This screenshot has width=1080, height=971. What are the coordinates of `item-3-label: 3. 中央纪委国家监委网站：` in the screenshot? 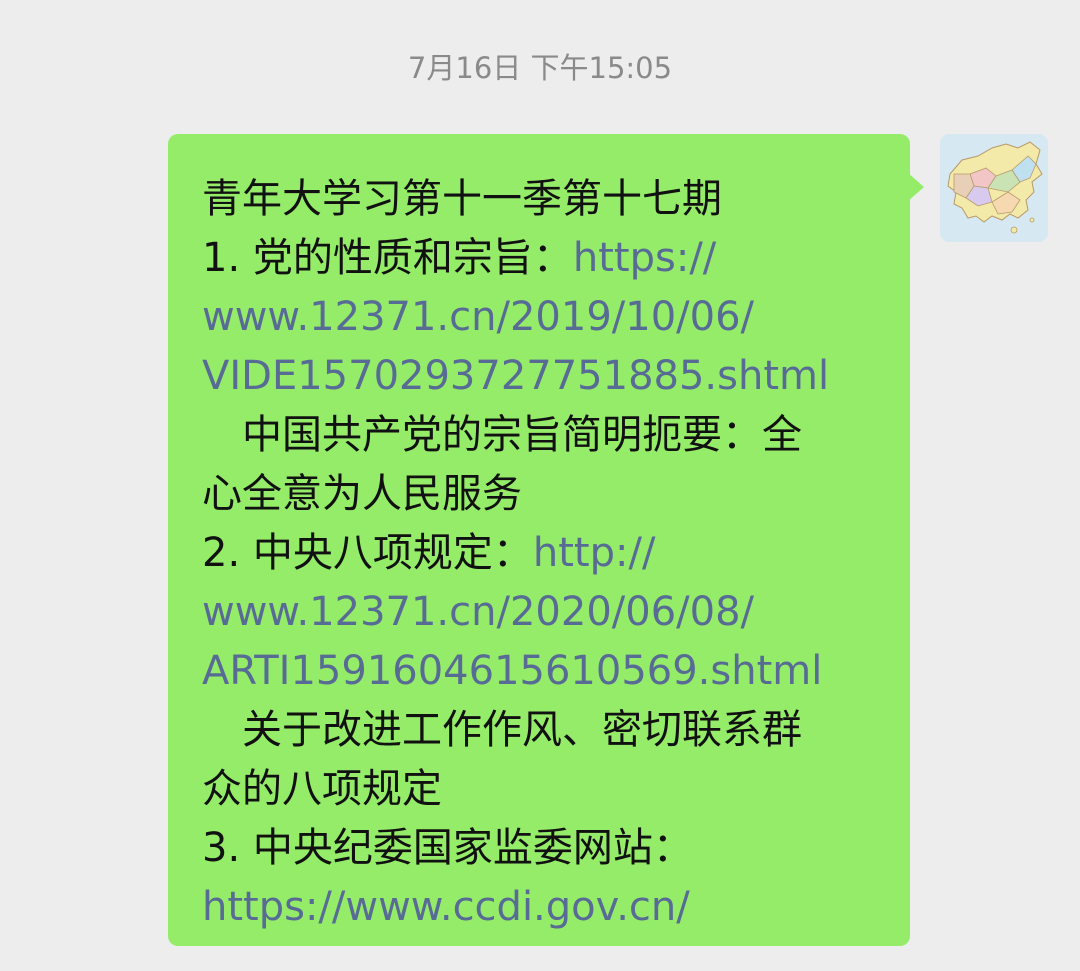 It's located at (447, 848).